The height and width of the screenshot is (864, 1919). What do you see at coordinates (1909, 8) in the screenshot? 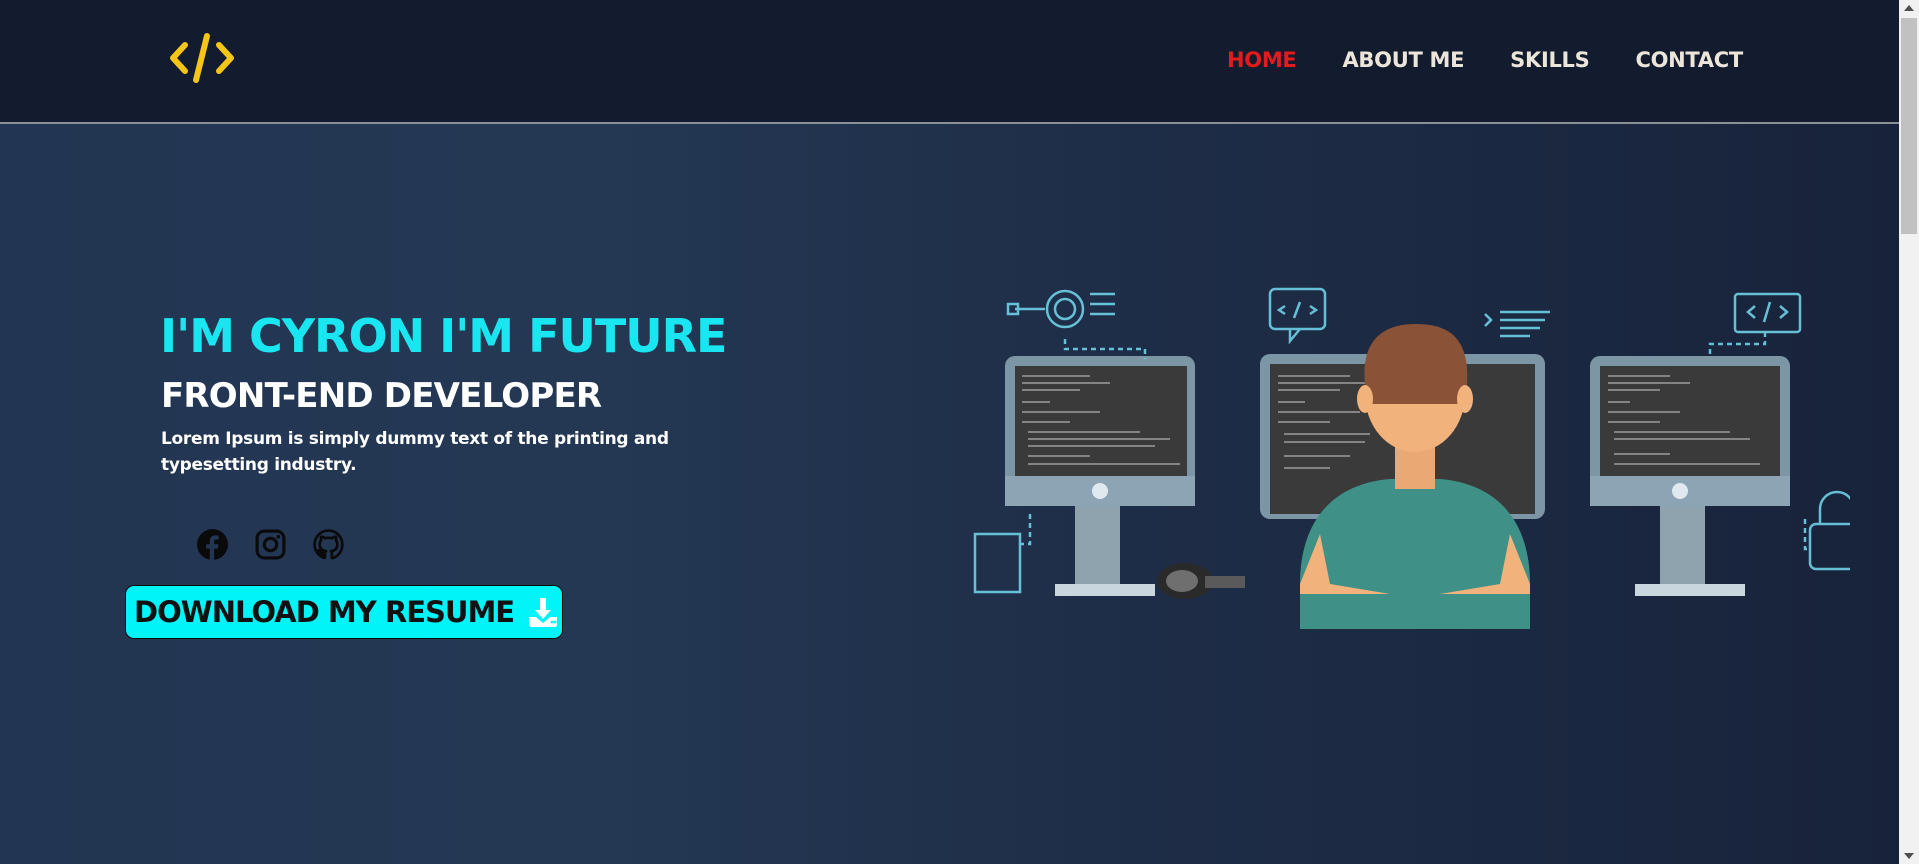
I see `scroll-up-arrow-icon` at bounding box center [1909, 8].